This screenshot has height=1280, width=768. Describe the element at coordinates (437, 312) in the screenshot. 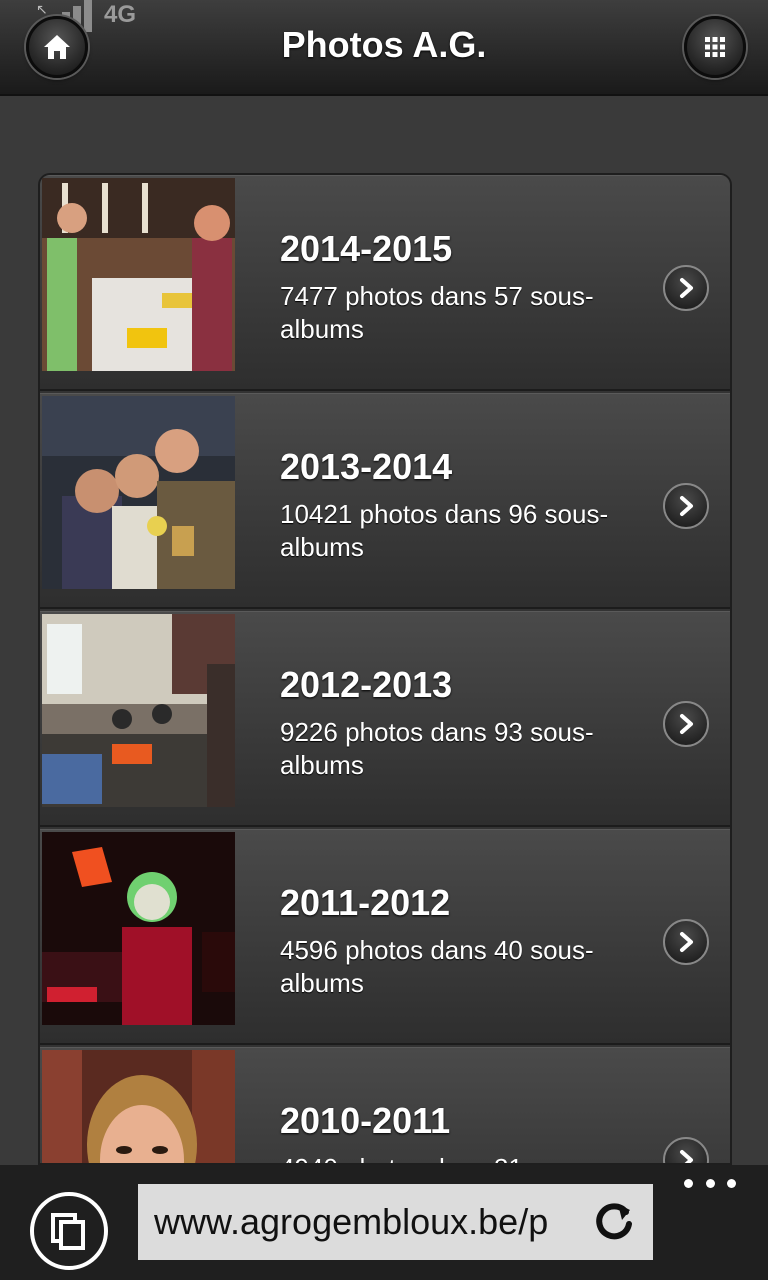

I see `album-description: 7477 photos dans 57 sous-albums` at that location.